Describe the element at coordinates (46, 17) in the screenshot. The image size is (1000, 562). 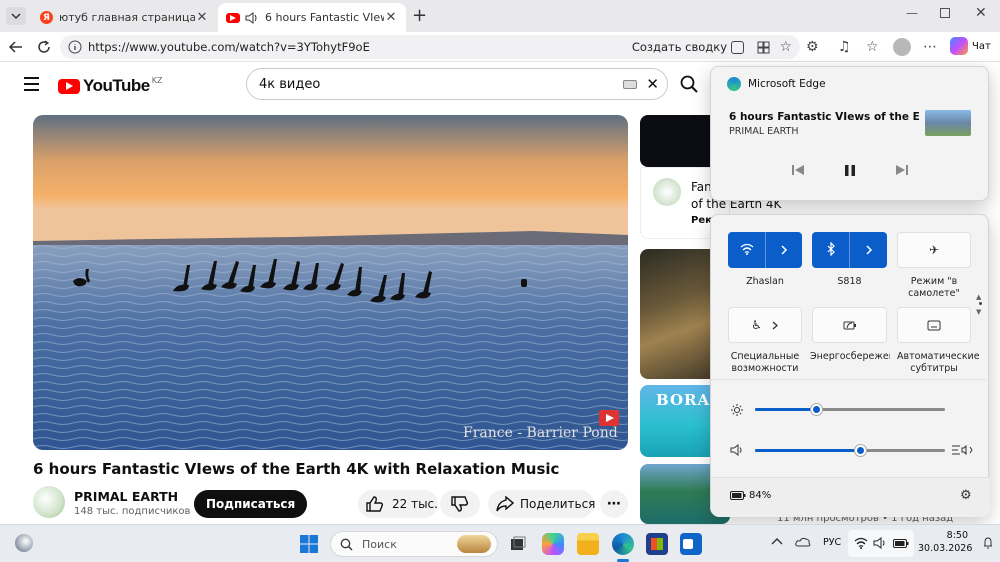
I see `yandex-icon: Я` at that location.